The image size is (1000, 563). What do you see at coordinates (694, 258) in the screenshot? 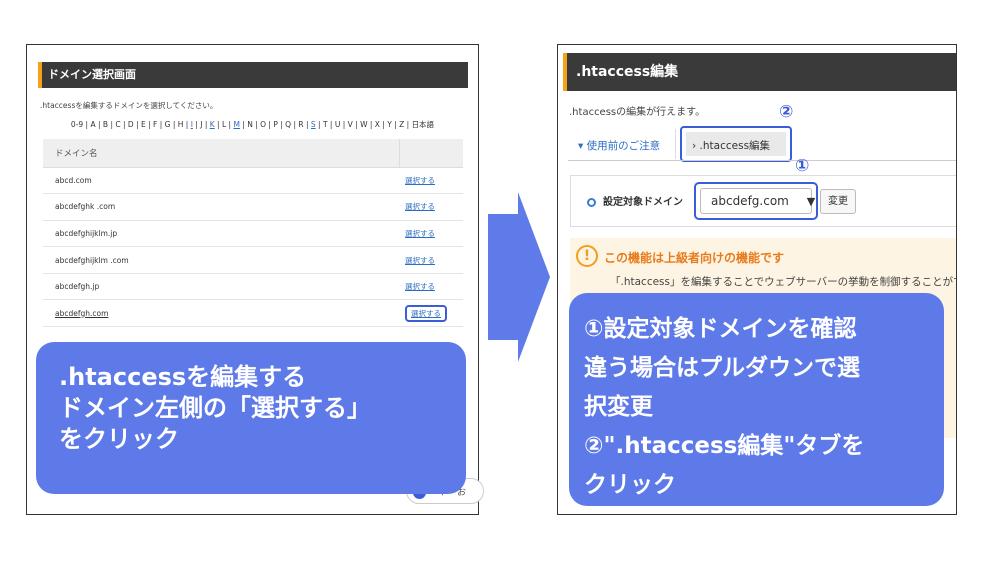
I see `warning-title: この機能は上級者向けの機能です` at bounding box center [694, 258].